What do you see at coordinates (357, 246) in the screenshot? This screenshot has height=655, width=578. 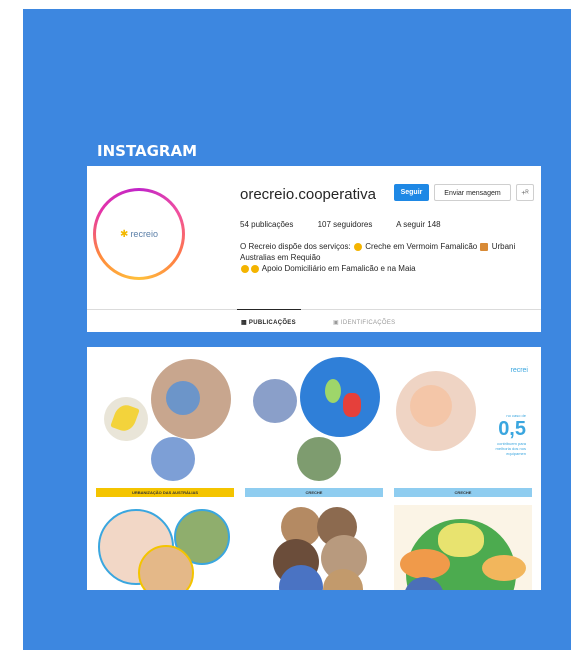 I see `smile-emoji-icon` at bounding box center [357, 246].